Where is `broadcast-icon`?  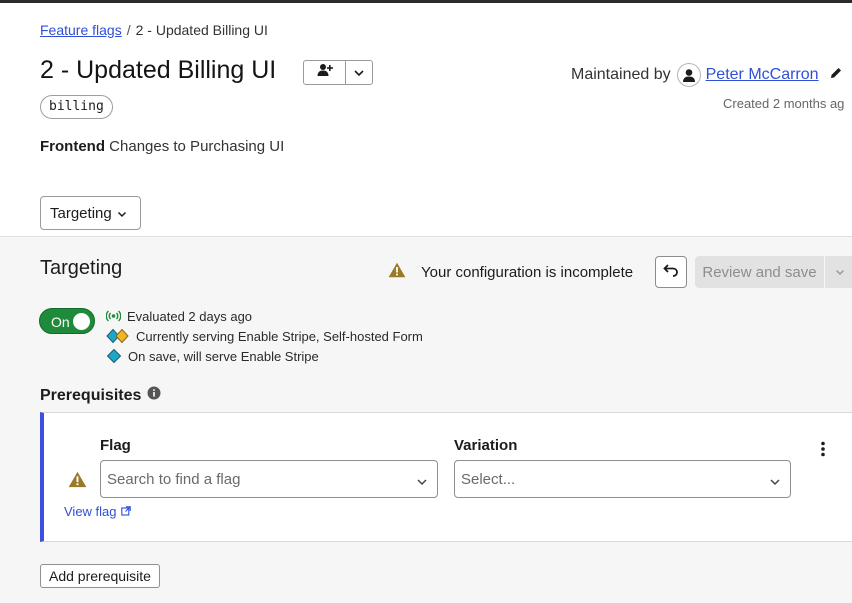
broadcast-icon is located at coordinates (113, 316).